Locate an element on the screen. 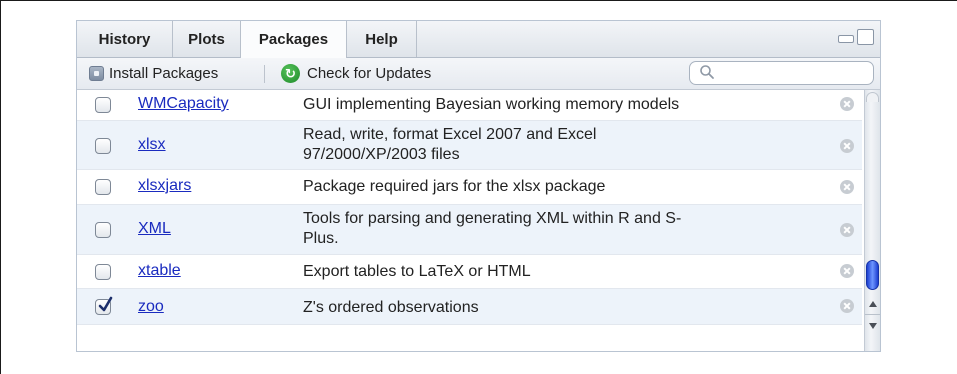  tab-packages: Packages is located at coordinates (293, 39).